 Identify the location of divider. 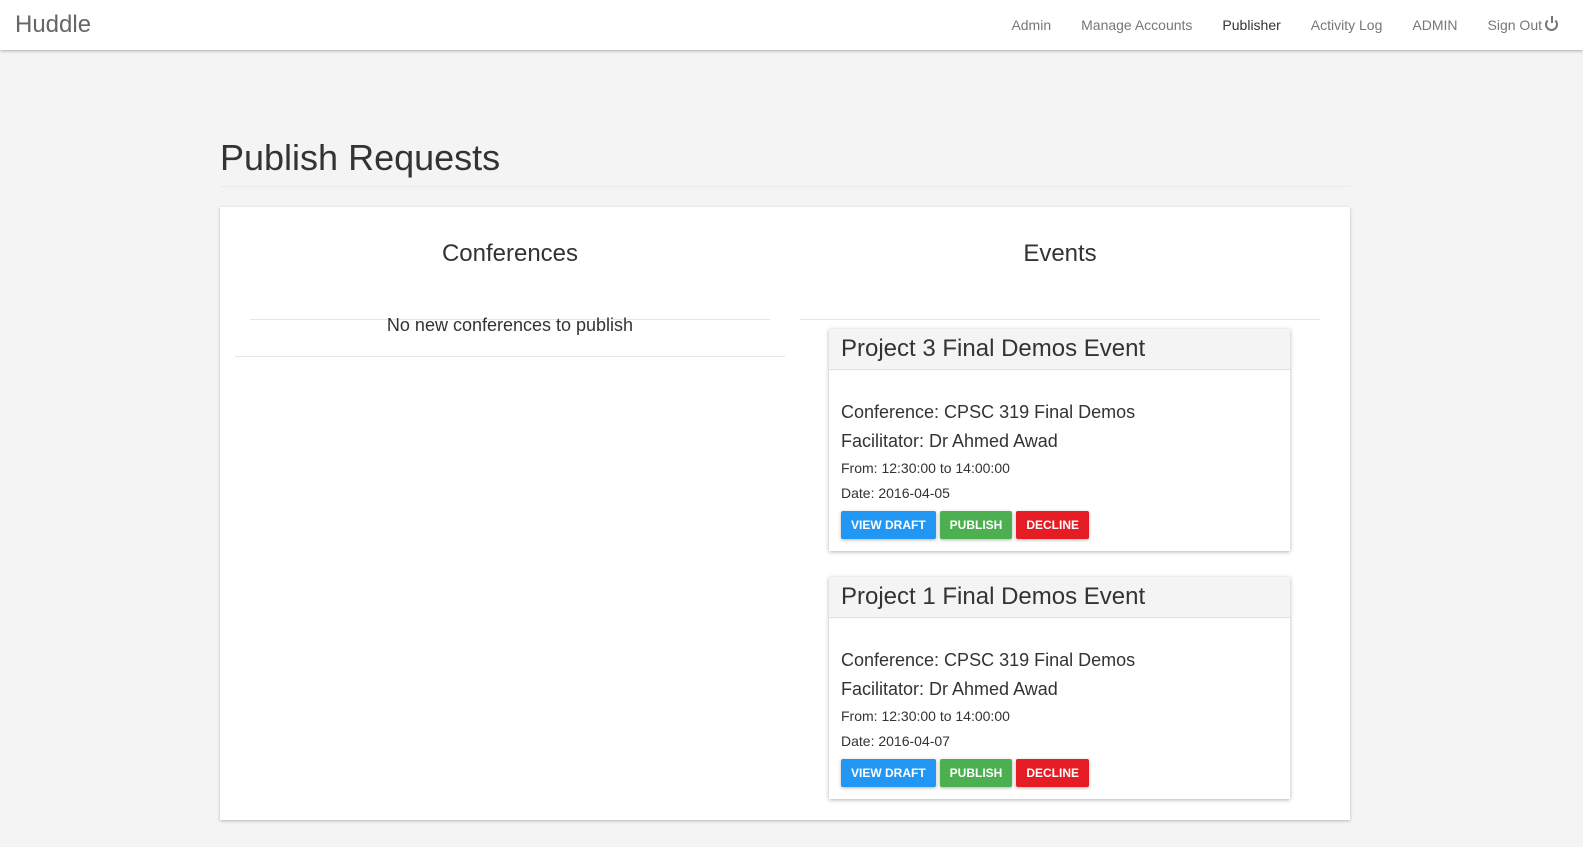
(785, 186).